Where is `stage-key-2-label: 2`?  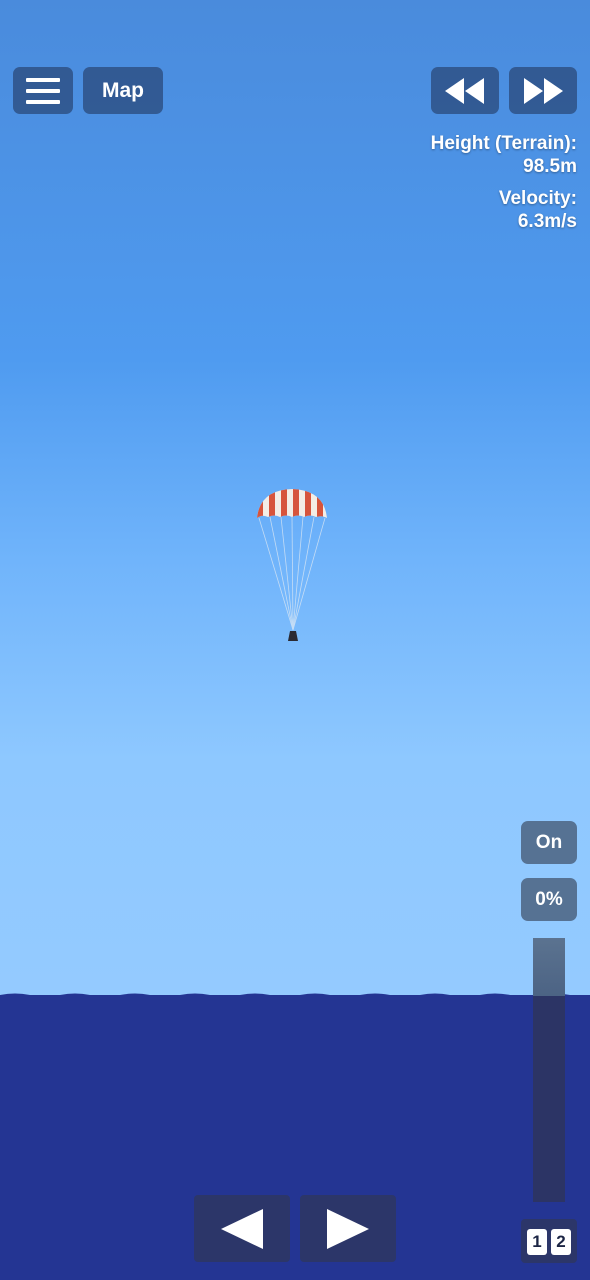 stage-key-2-label: 2 is located at coordinates (561, 1241).